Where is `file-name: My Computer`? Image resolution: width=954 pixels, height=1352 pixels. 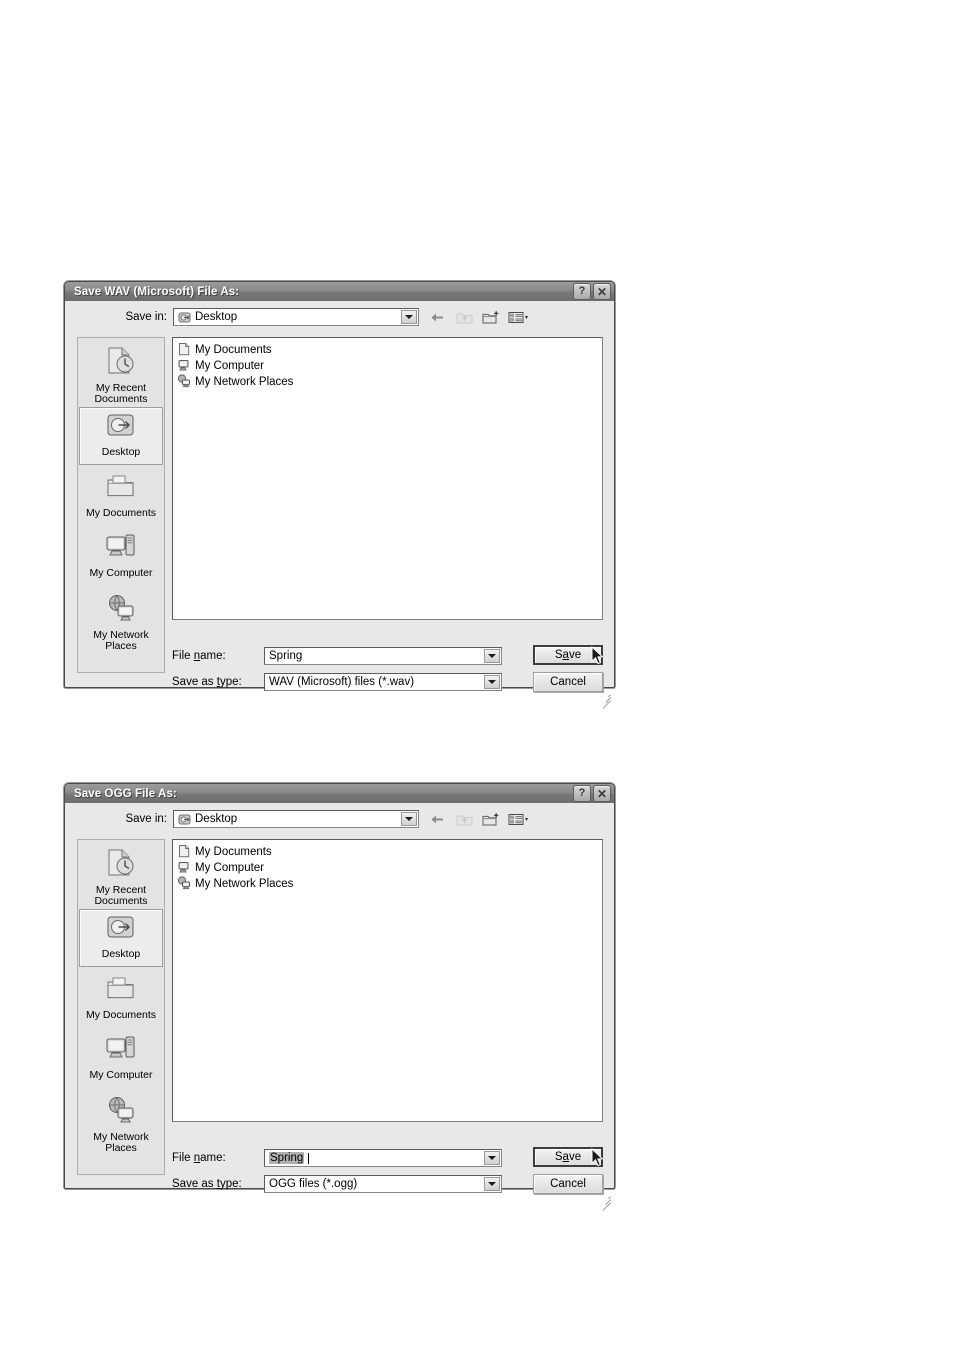 file-name: My Computer is located at coordinates (230, 868).